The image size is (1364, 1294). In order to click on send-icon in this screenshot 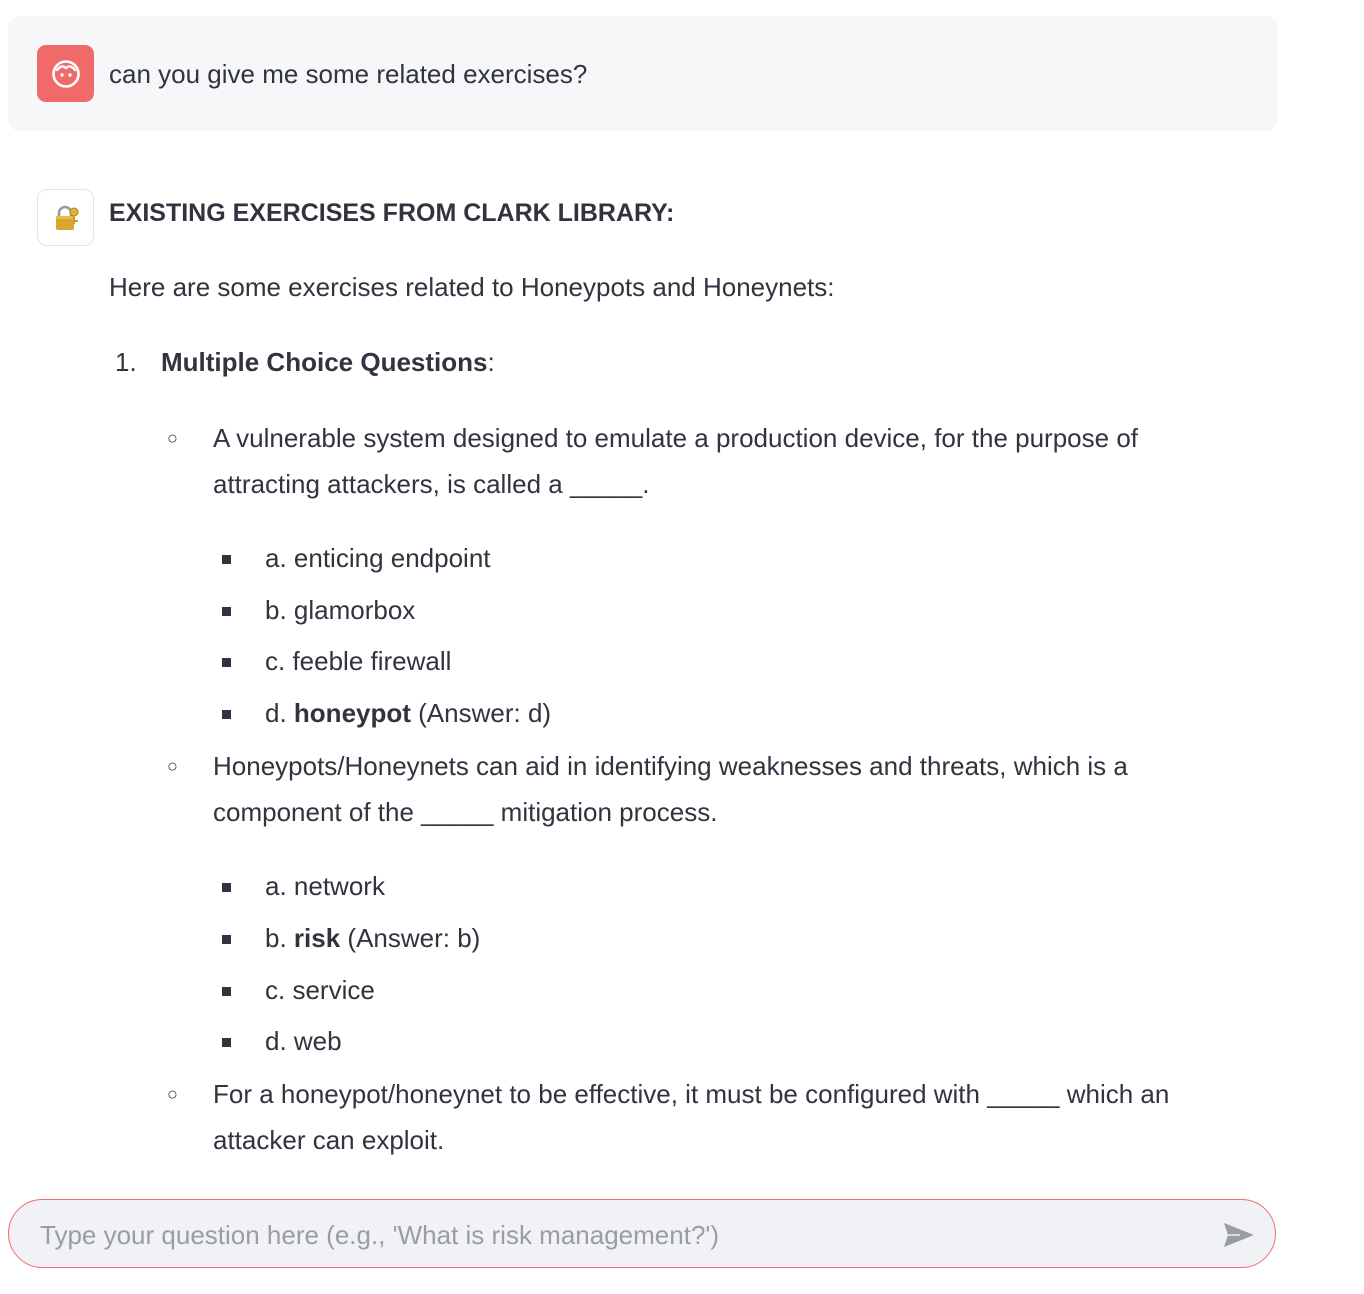, I will do `click(1239, 1235)`.